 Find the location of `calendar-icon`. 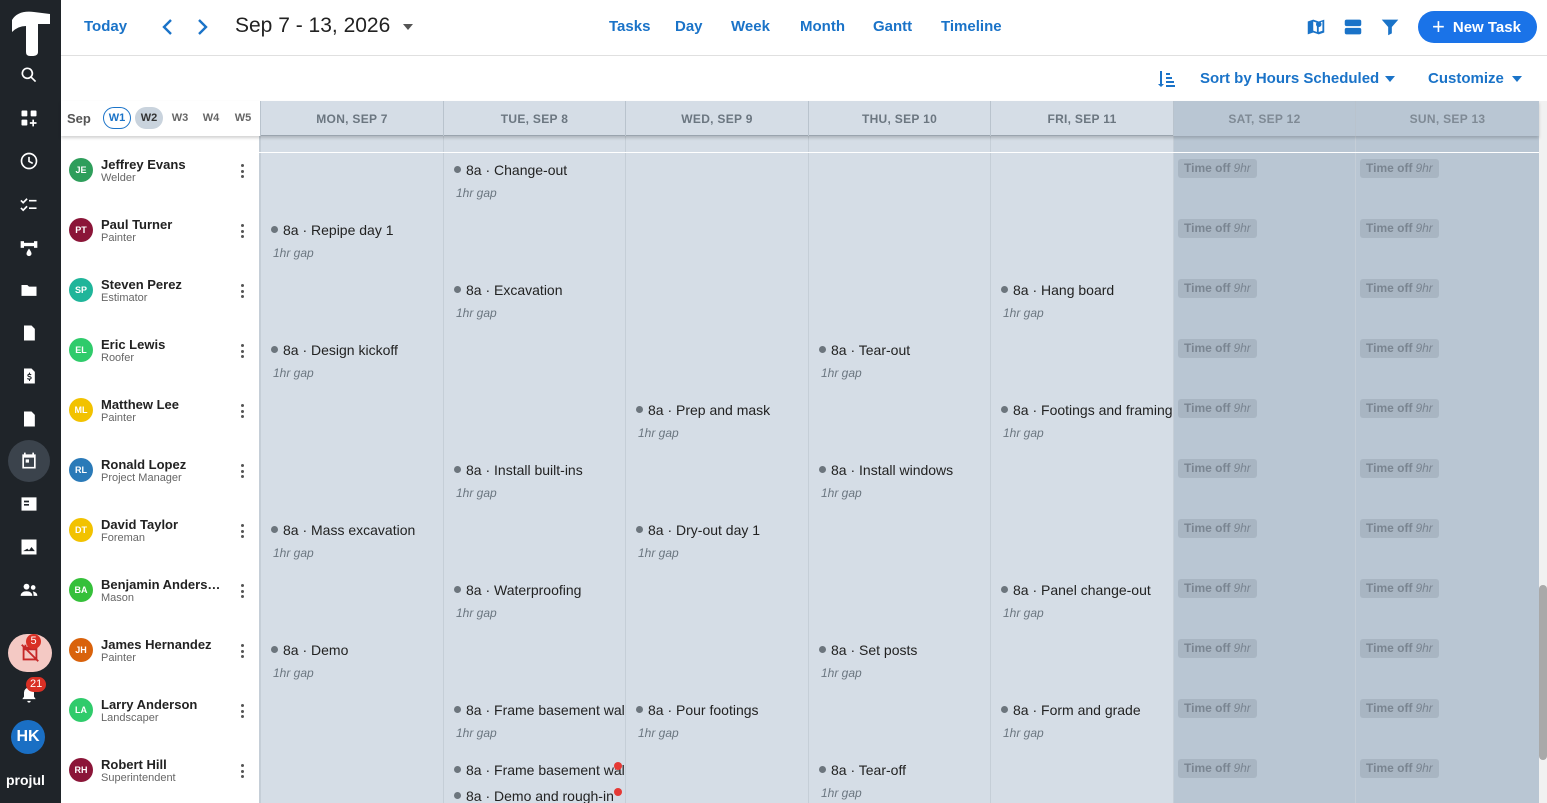

calendar-icon is located at coordinates (29, 461).